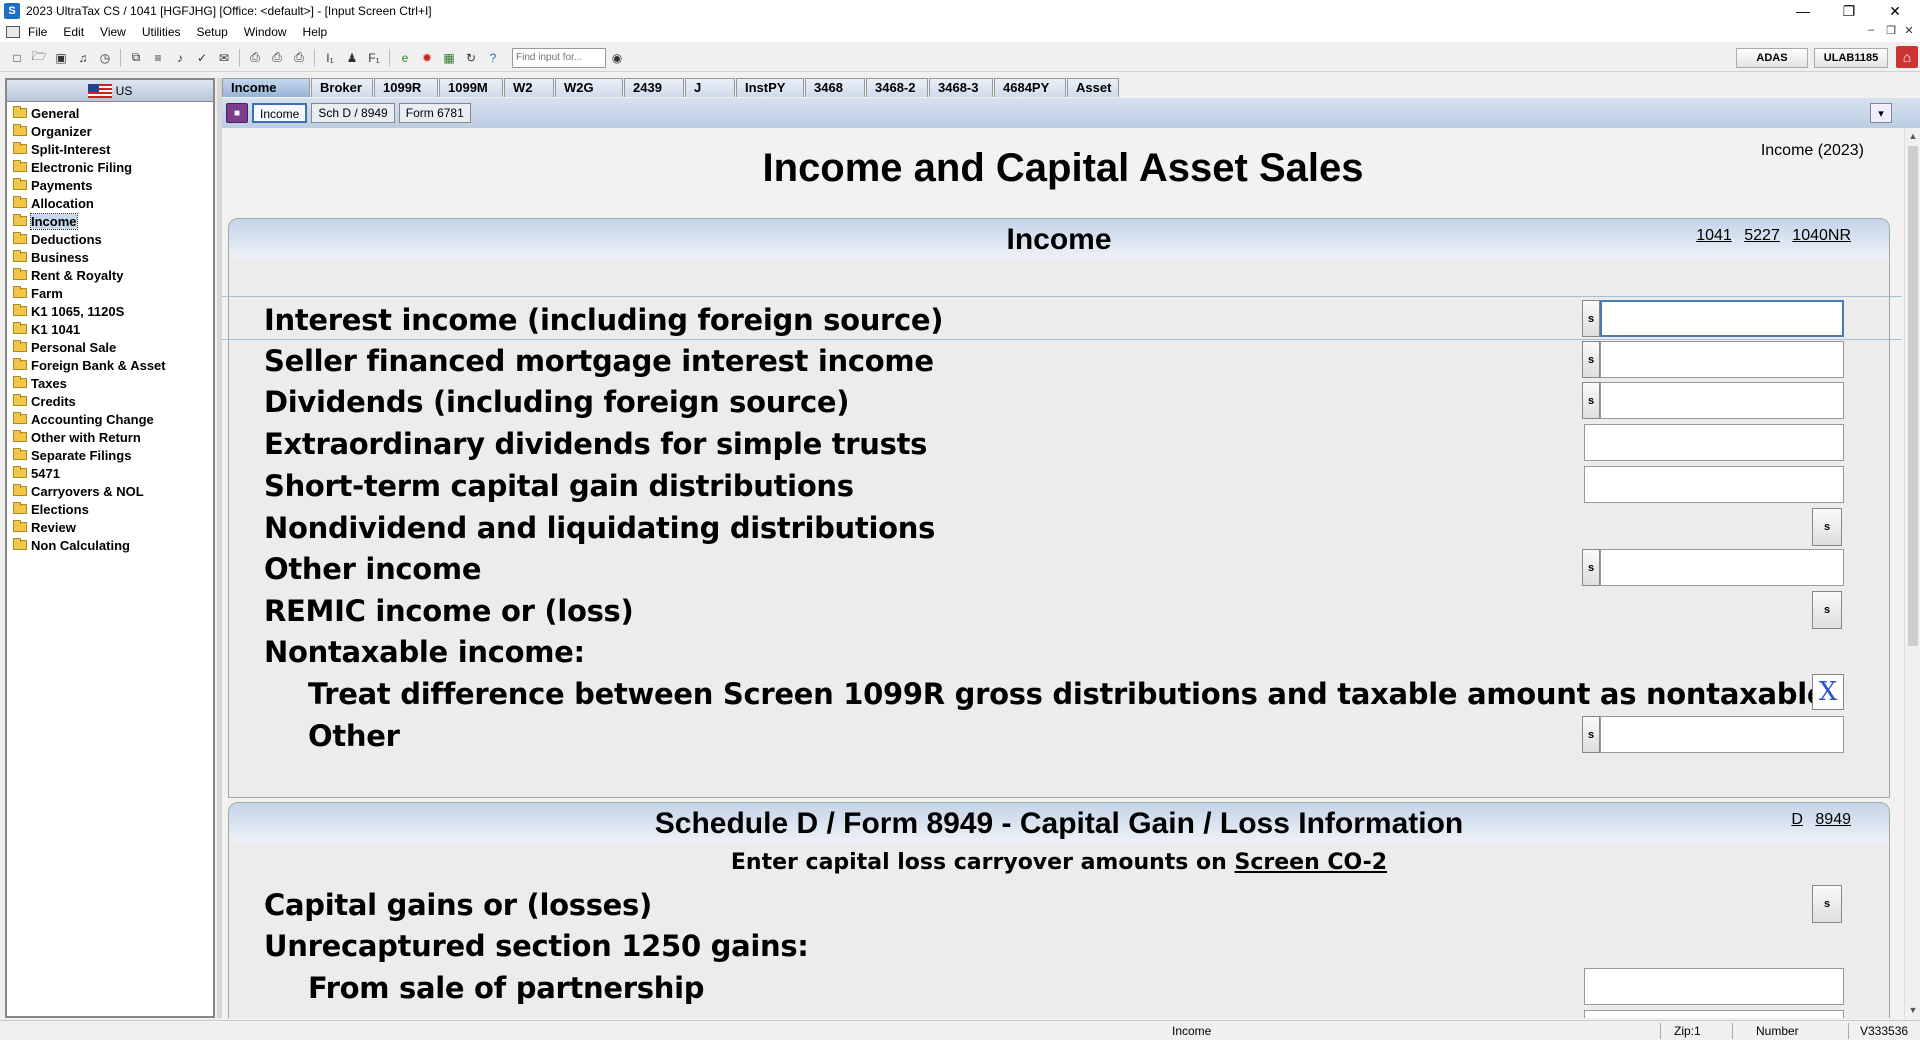  I want to click on music-note-icon: ♪, so click(180, 58).